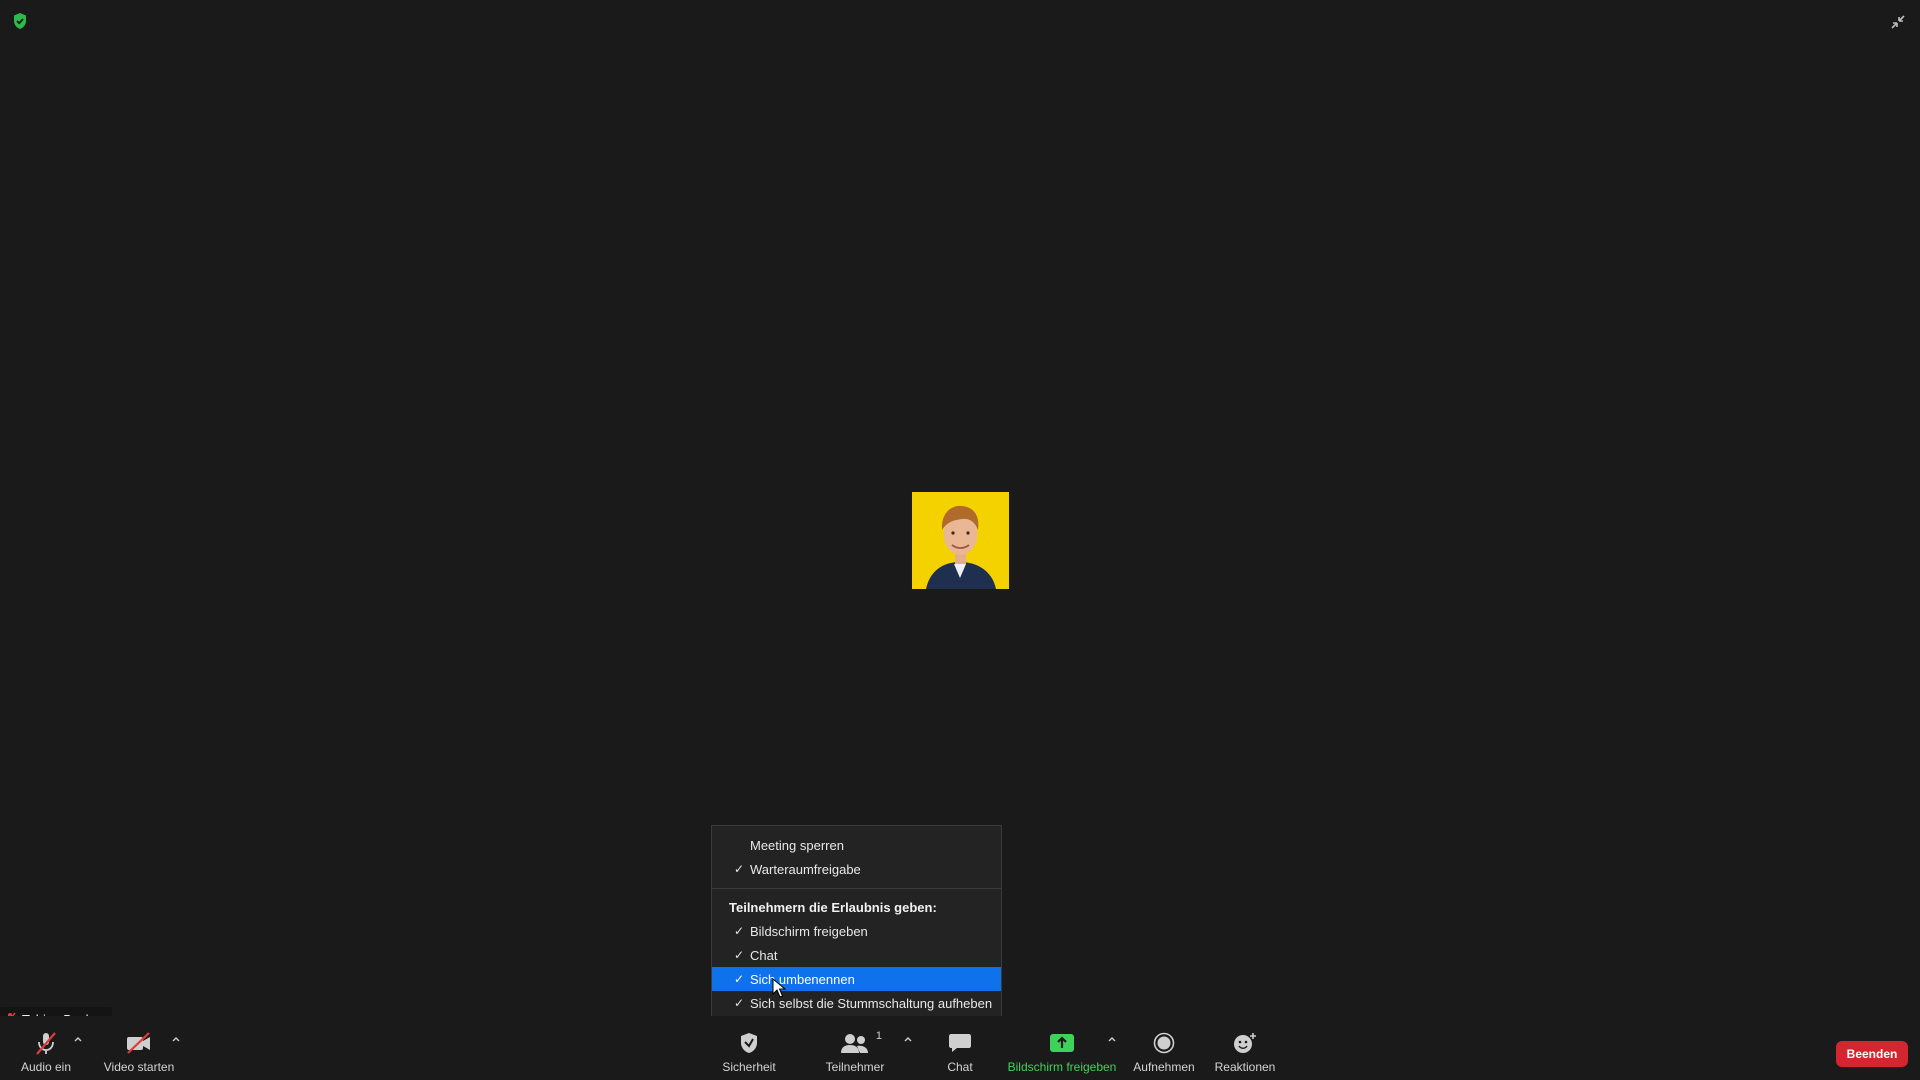 The height and width of the screenshot is (1080, 1920). What do you see at coordinates (809, 931) in the screenshot?
I see `menu-item-label: Bildschirm freigeben` at bounding box center [809, 931].